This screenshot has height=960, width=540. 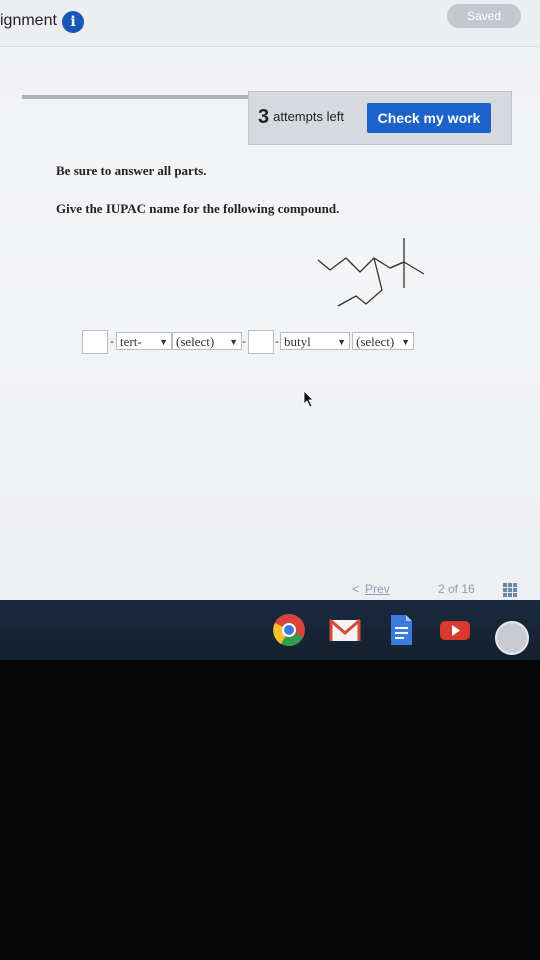 I want to click on saved-badge: Saved, so click(x=484, y=16).